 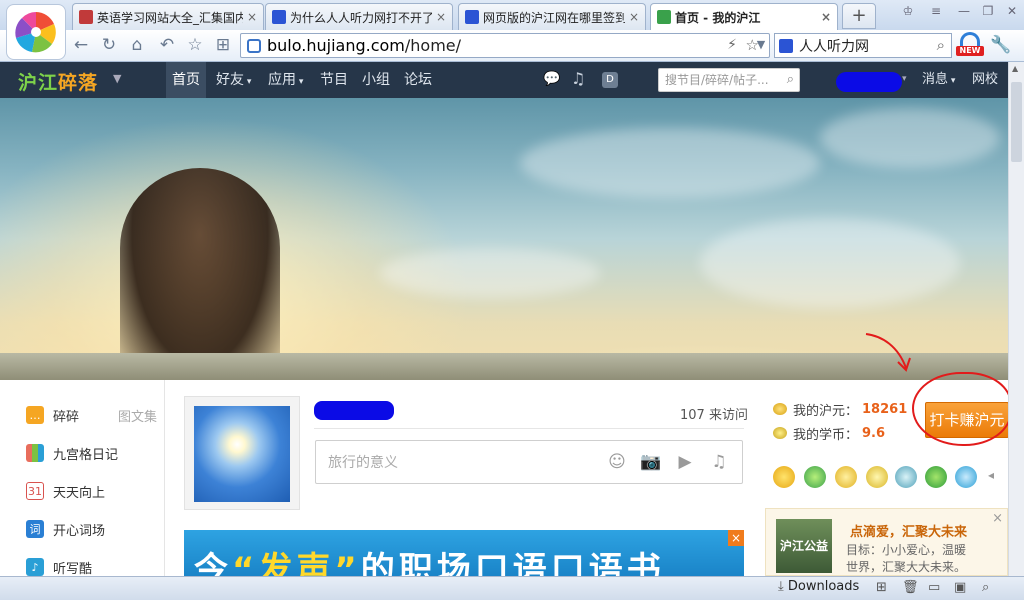 I want to click on screen-icon: ▣, so click(x=960, y=587).